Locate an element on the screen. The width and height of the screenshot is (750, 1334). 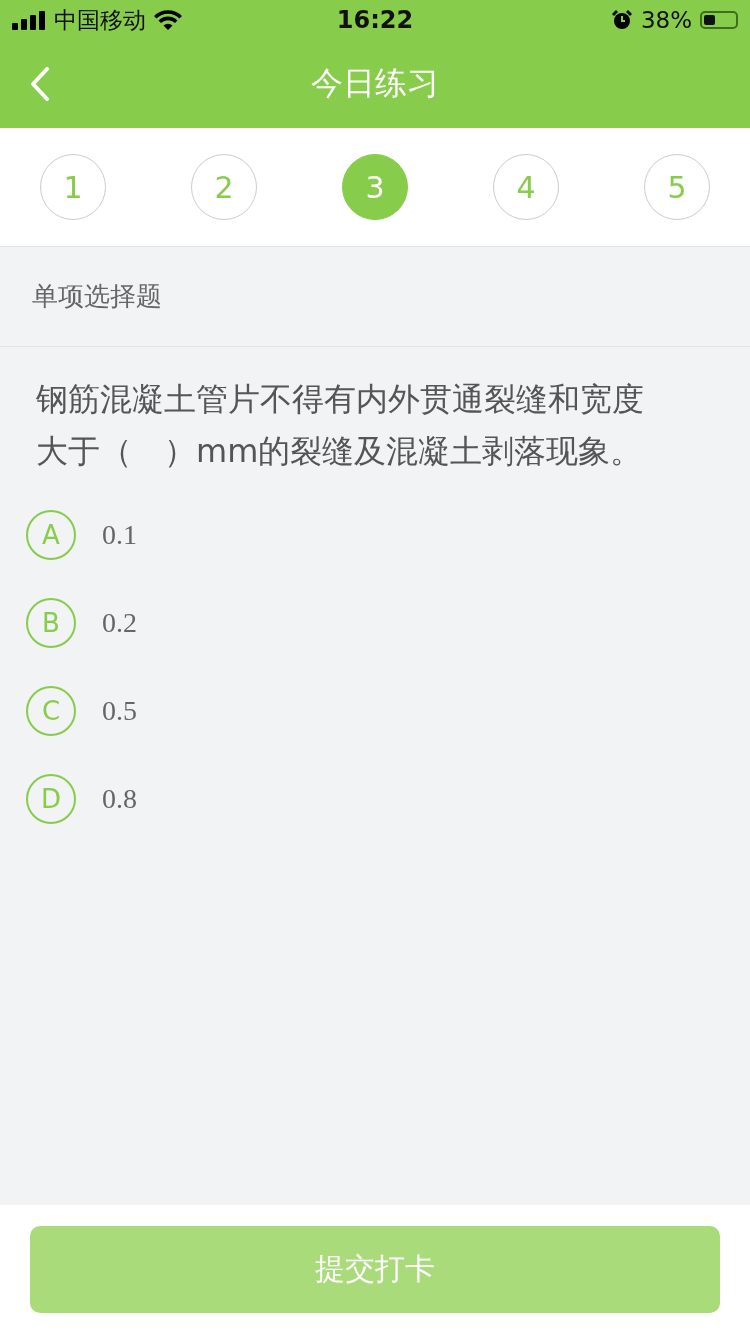
option-text: 0.2 is located at coordinates (119, 623).